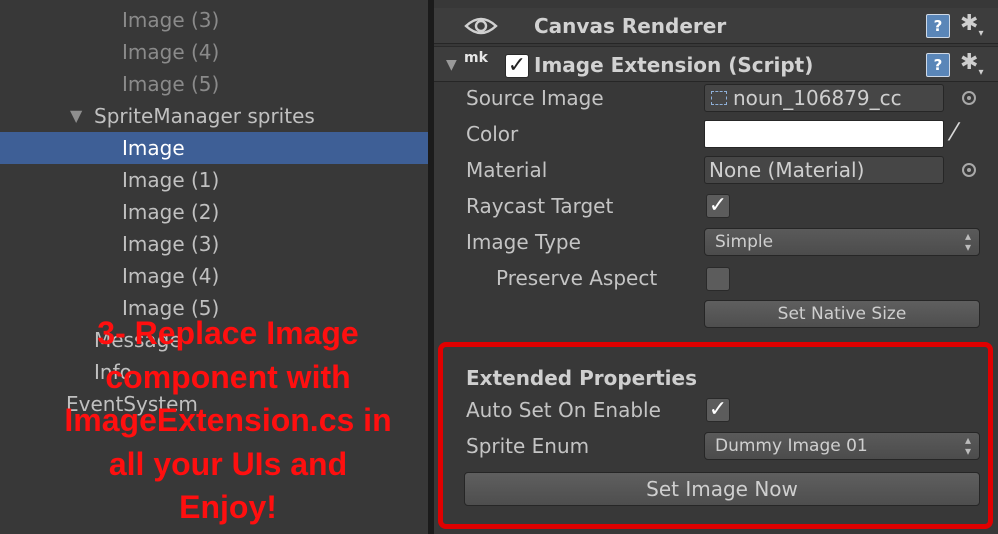  Describe the element at coordinates (540, 206) in the screenshot. I see `raycast-target-label: Raycast Target` at that location.